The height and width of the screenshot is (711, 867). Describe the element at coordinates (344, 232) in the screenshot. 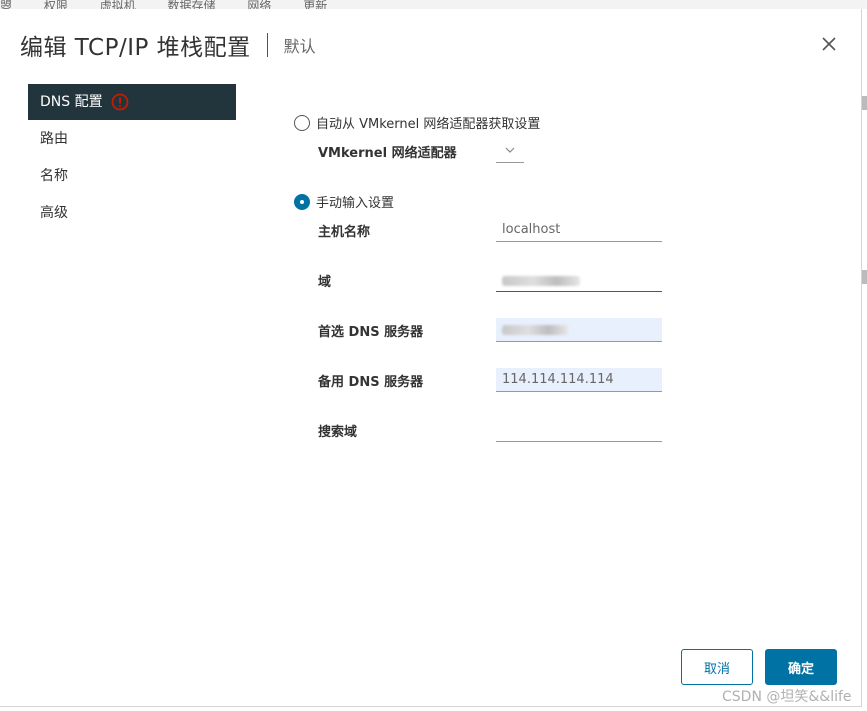

I see `hostname-label: 主机名称` at that location.